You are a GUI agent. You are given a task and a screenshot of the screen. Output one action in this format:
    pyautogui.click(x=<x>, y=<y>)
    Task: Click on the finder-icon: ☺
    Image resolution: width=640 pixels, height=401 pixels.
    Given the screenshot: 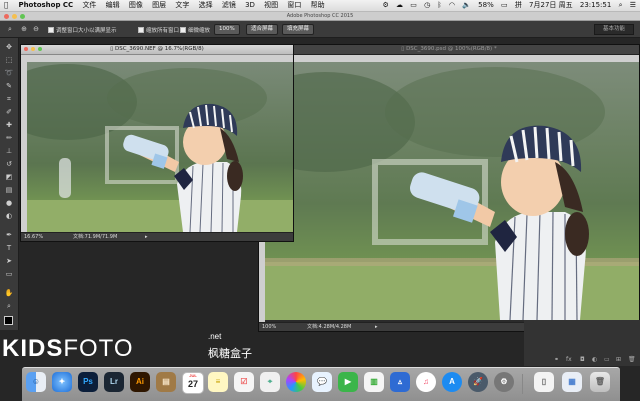 What is the action you would take?
    pyautogui.click(x=36, y=382)
    